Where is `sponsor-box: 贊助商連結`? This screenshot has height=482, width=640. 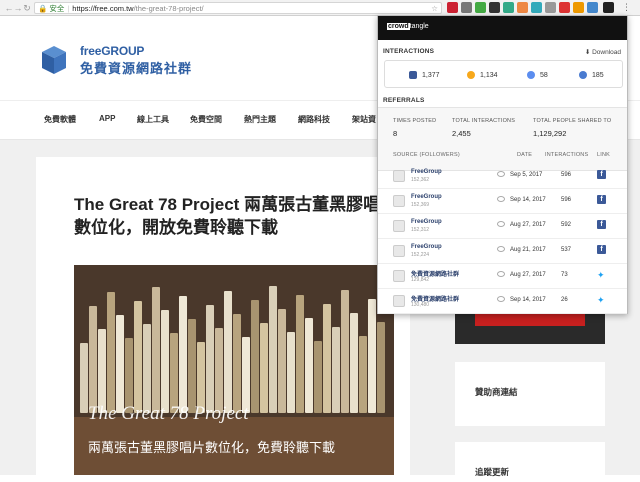 sponsor-box: 贊助商連結 is located at coordinates (530, 394).